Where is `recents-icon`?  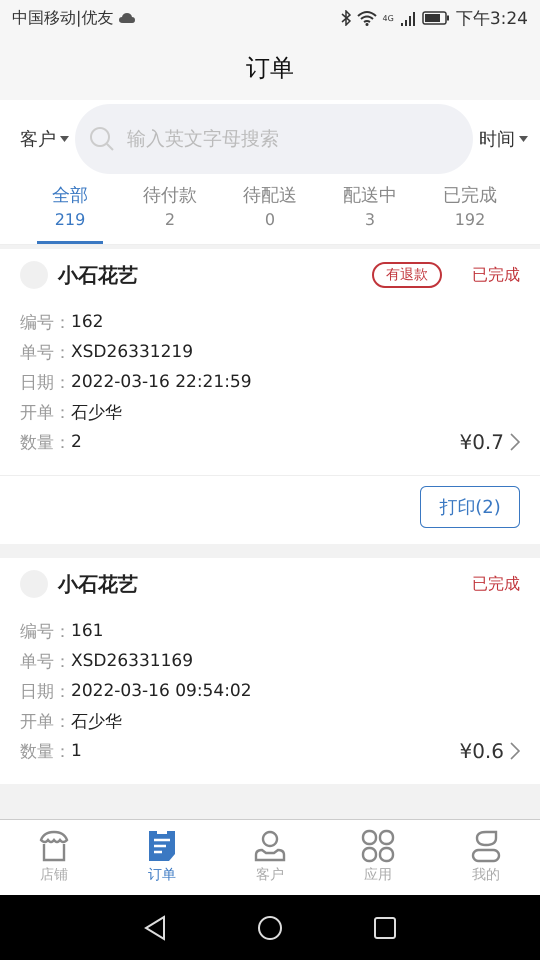 recents-icon is located at coordinates (385, 928).